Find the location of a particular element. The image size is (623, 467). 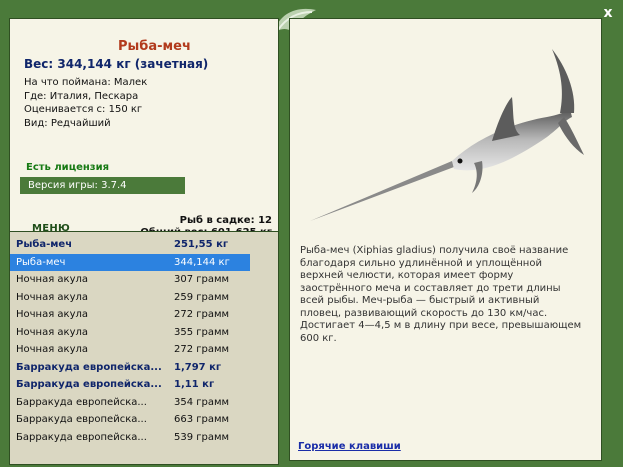

catch-location: Где: Италия, Пескара is located at coordinates (81, 96).